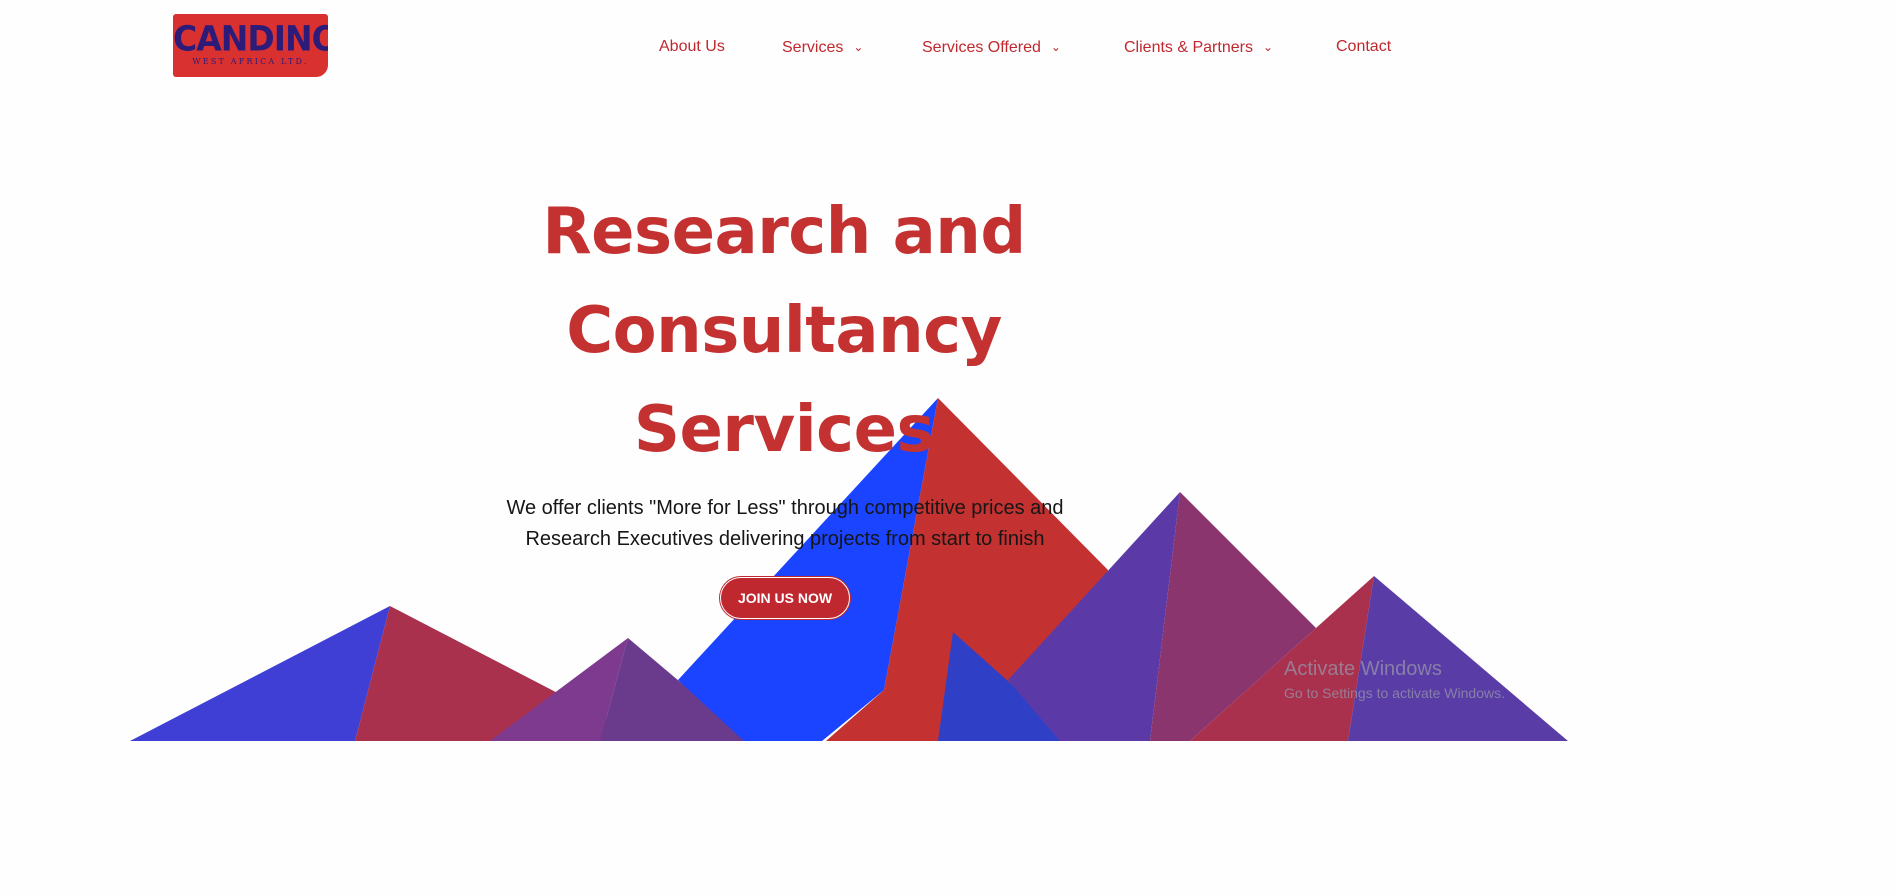 Image resolution: width=1897 pixels, height=896 pixels. I want to click on brand-logo-wordmark: CANDINO, so click(250, 38).